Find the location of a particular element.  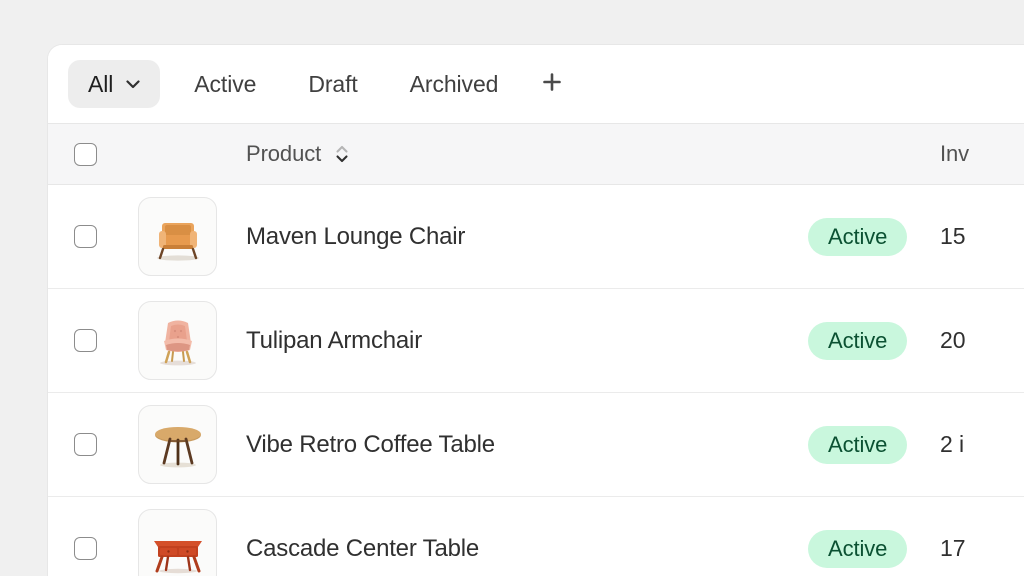

tab-archived-label: Archived is located at coordinates (454, 83).